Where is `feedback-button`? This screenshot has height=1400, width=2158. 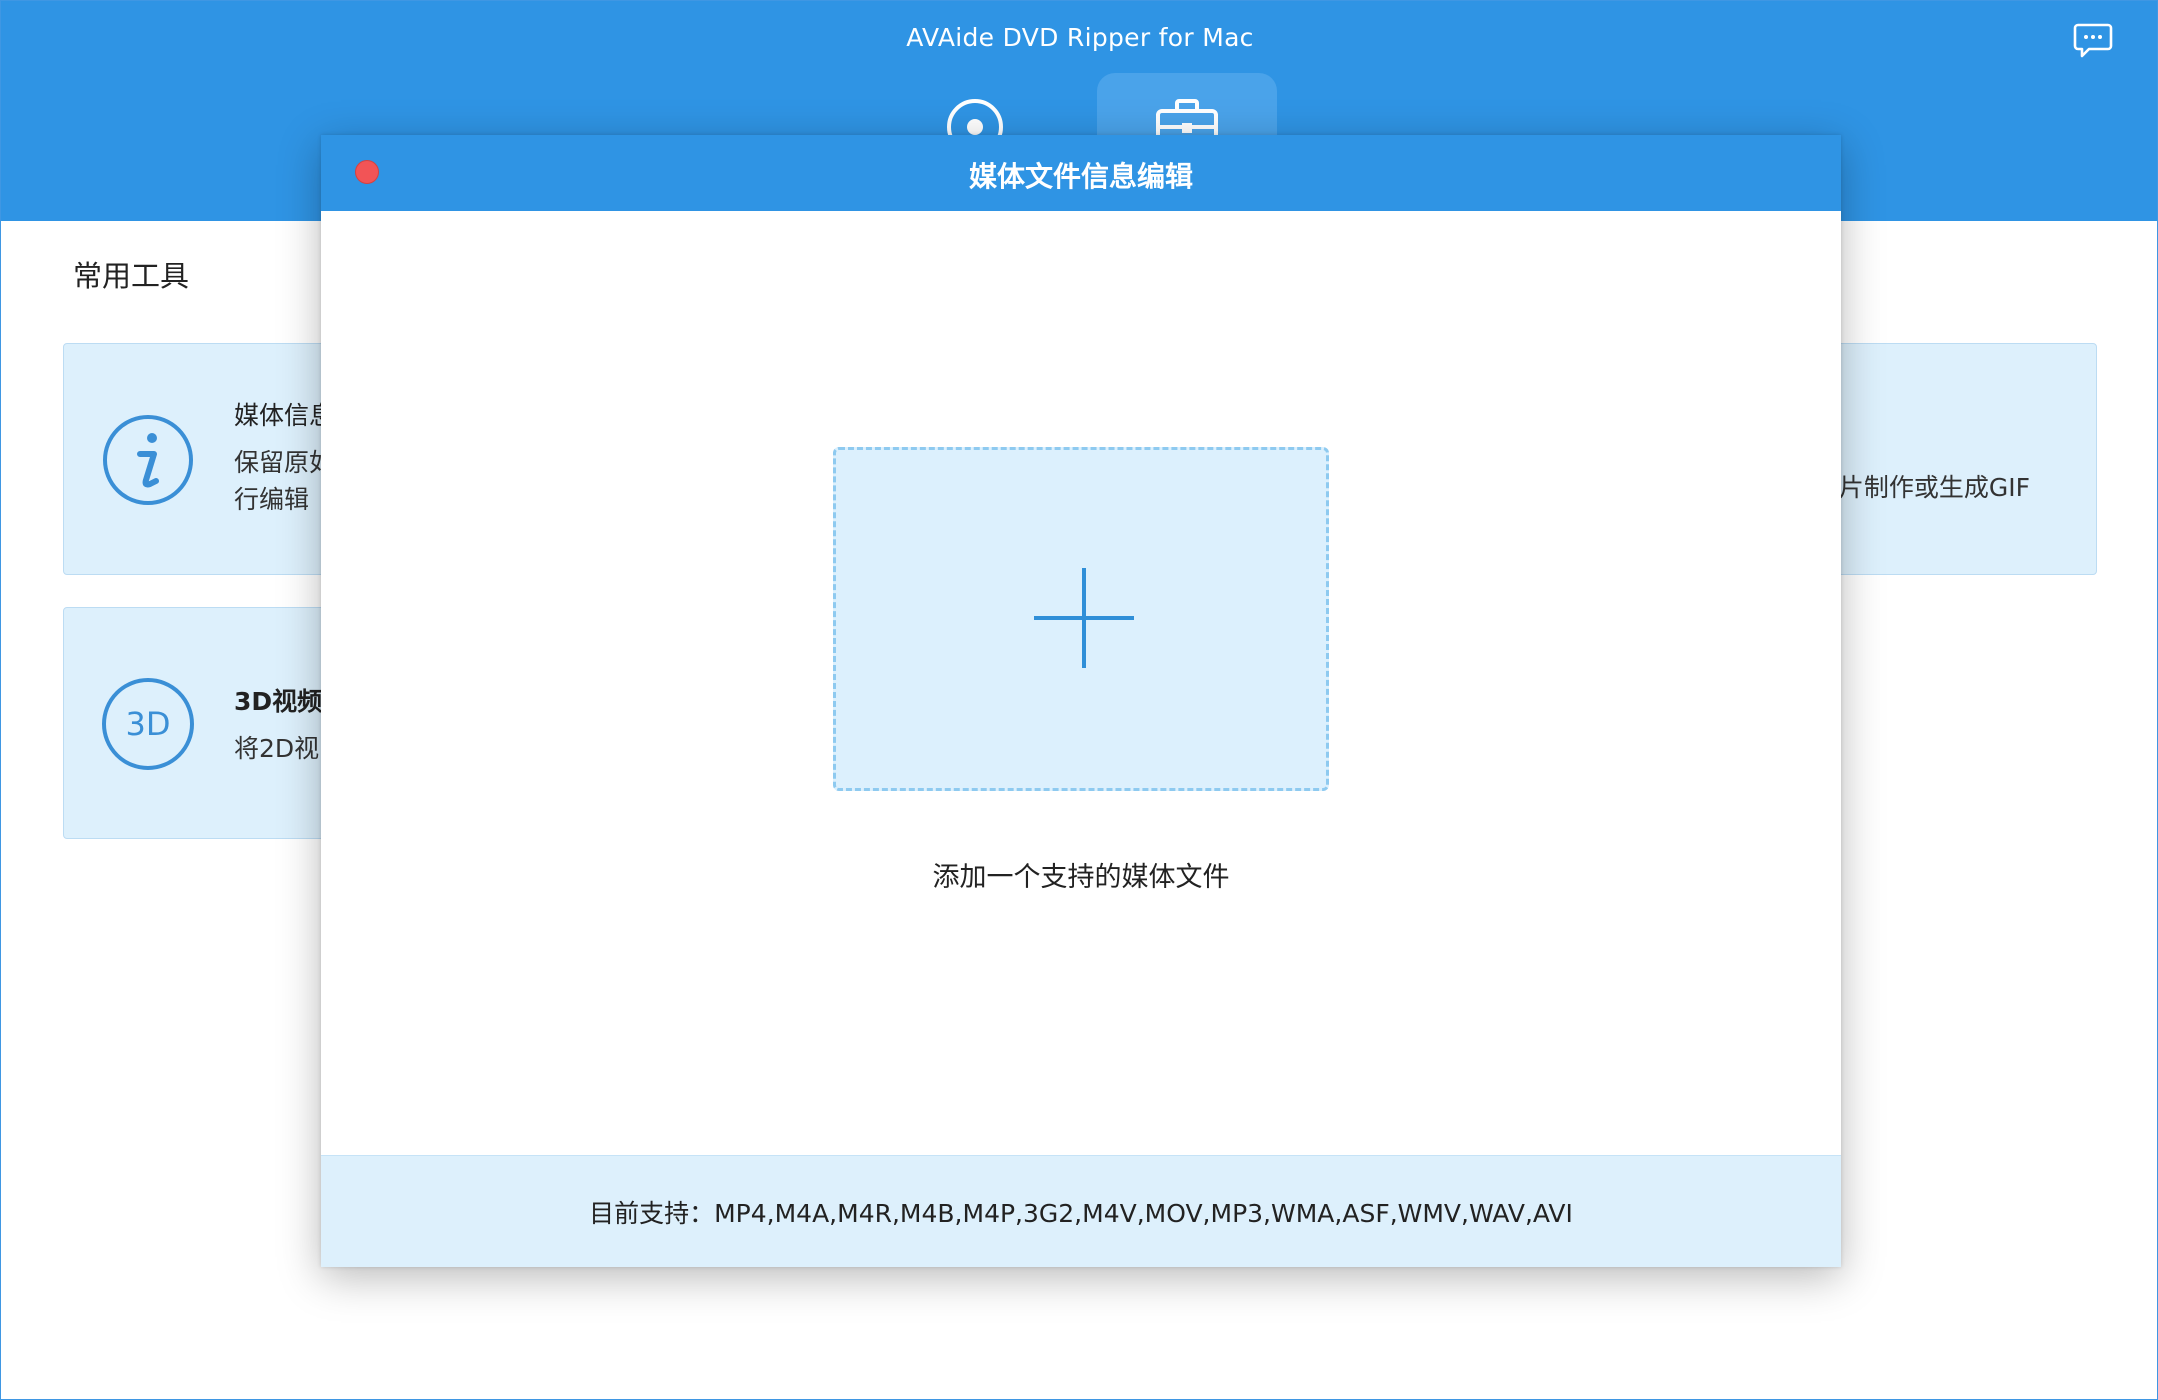 feedback-button is located at coordinates (2093, 41).